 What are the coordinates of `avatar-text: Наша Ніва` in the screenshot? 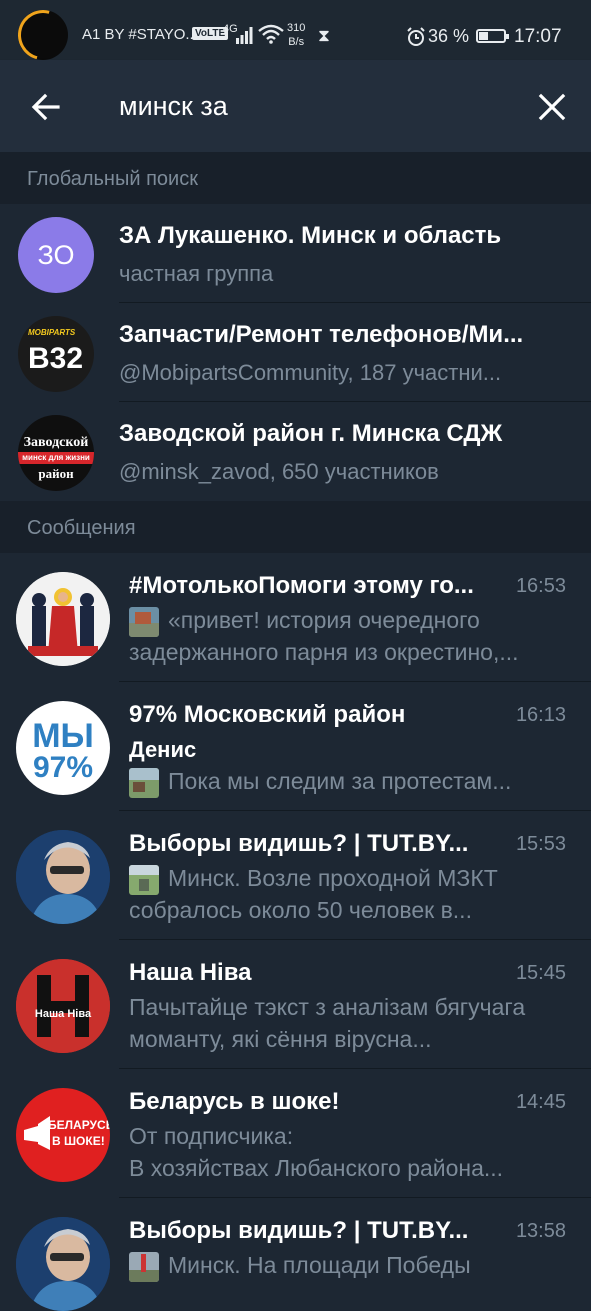 It's located at (63, 1014).